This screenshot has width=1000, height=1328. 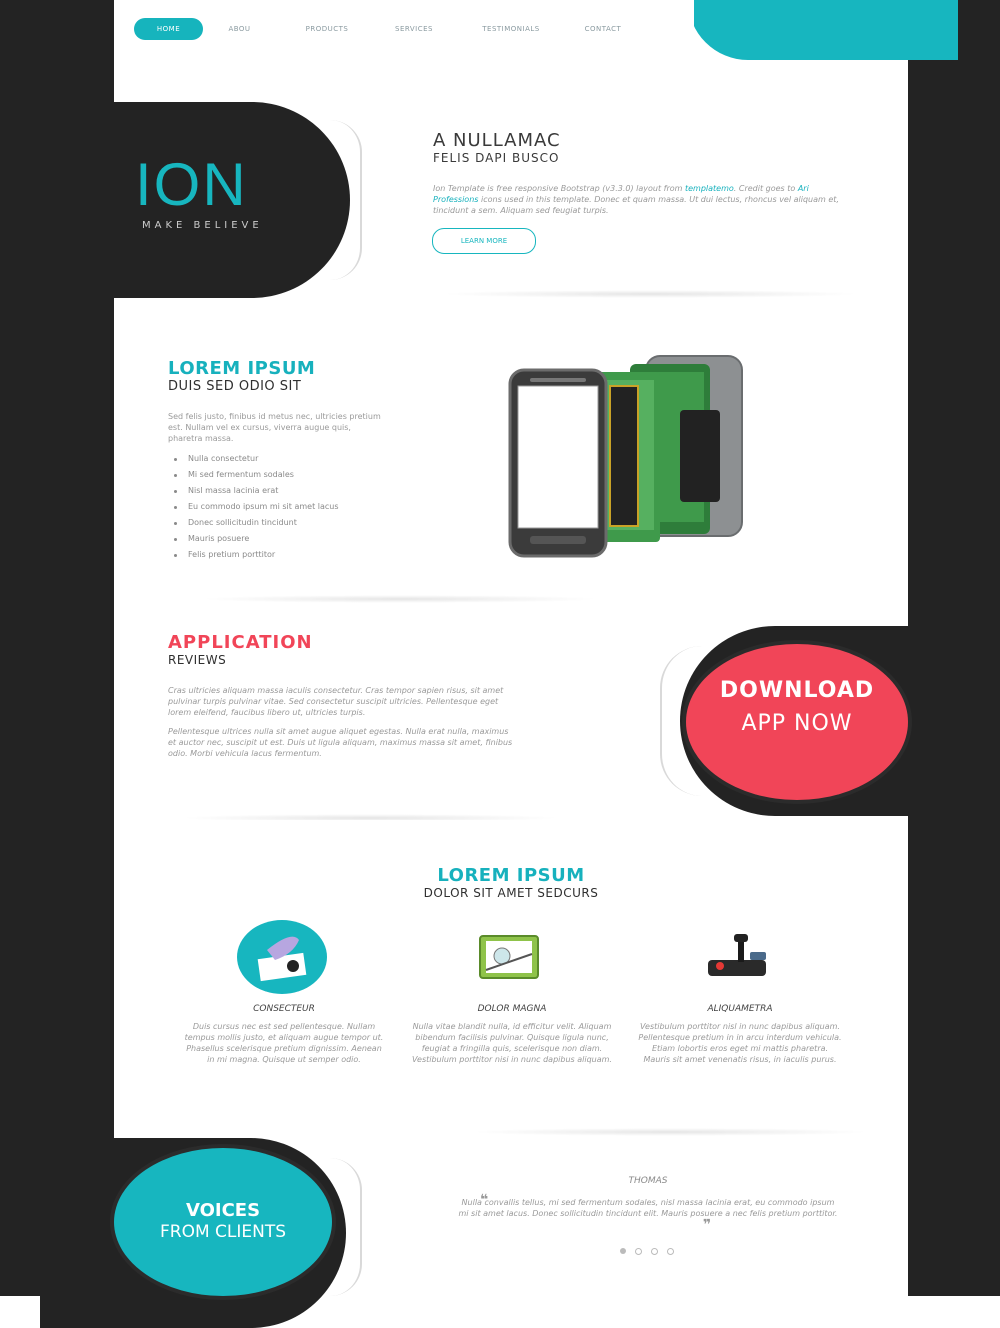 What do you see at coordinates (623, 1251) in the screenshot?
I see `carousel-dot-active` at bounding box center [623, 1251].